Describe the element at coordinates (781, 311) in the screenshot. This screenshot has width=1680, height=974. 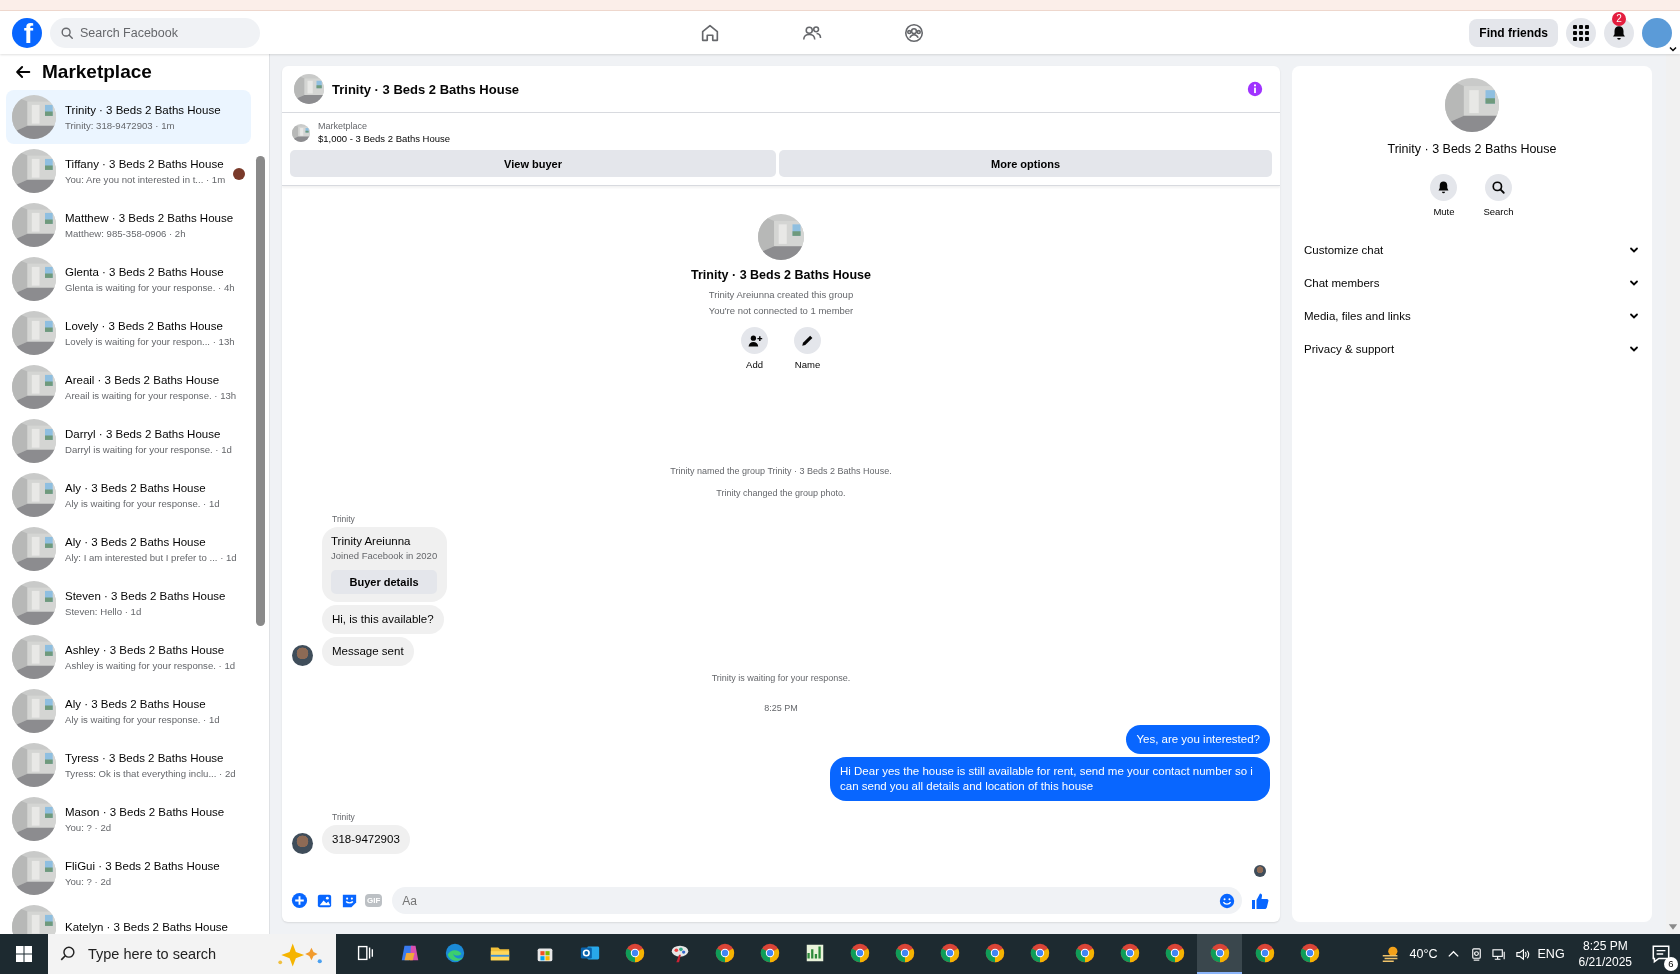
I see `group-info-text: You're not connected to 1 member` at that location.